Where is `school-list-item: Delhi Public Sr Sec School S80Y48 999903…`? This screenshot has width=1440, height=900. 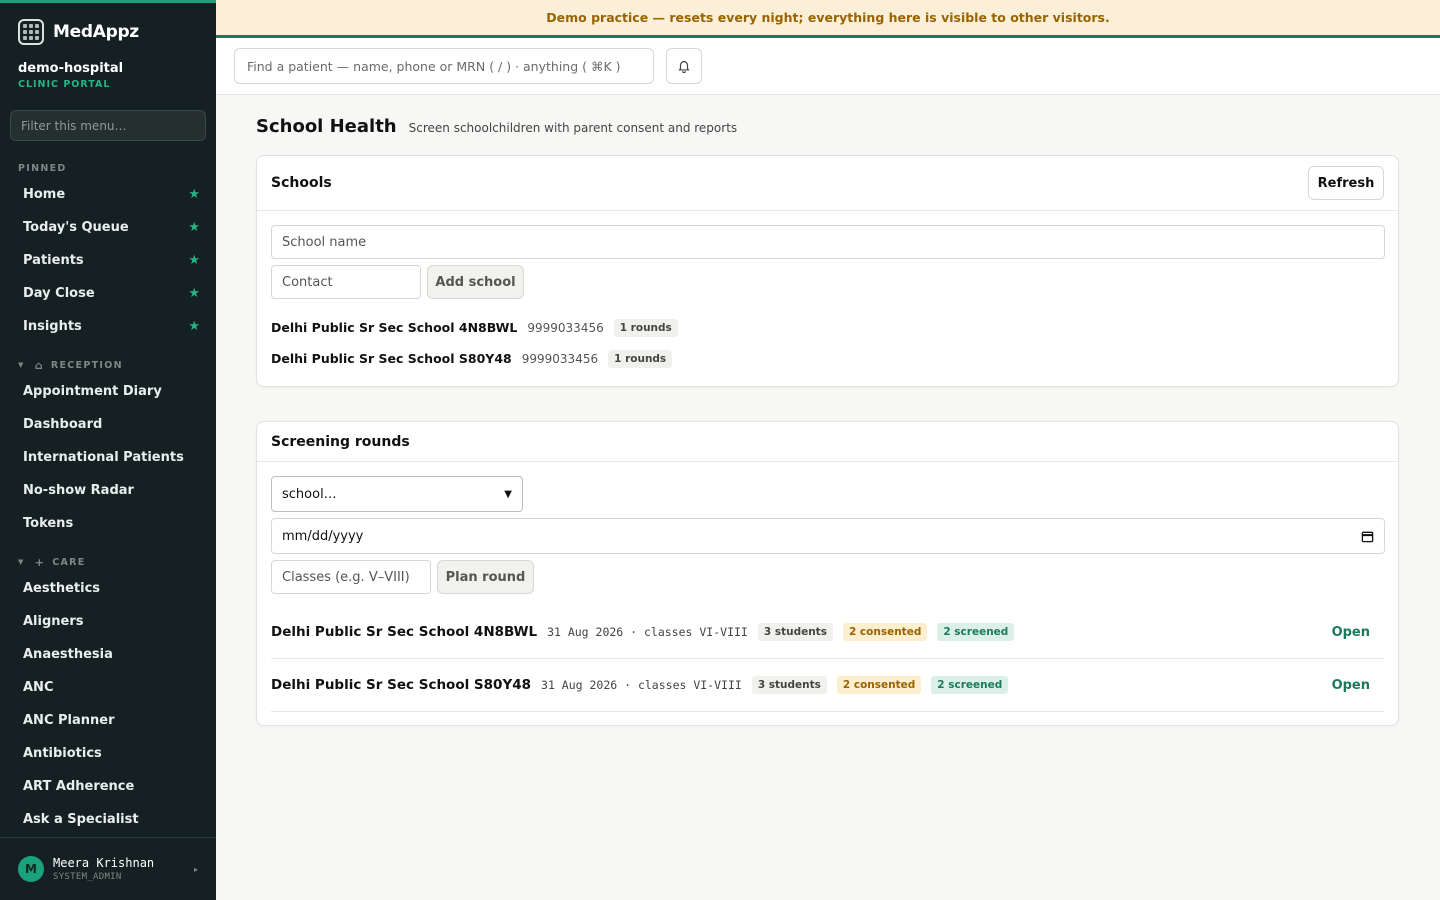
school-list-item: Delhi Public Sr Sec School S80Y48 999903… is located at coordinates (474, 358).